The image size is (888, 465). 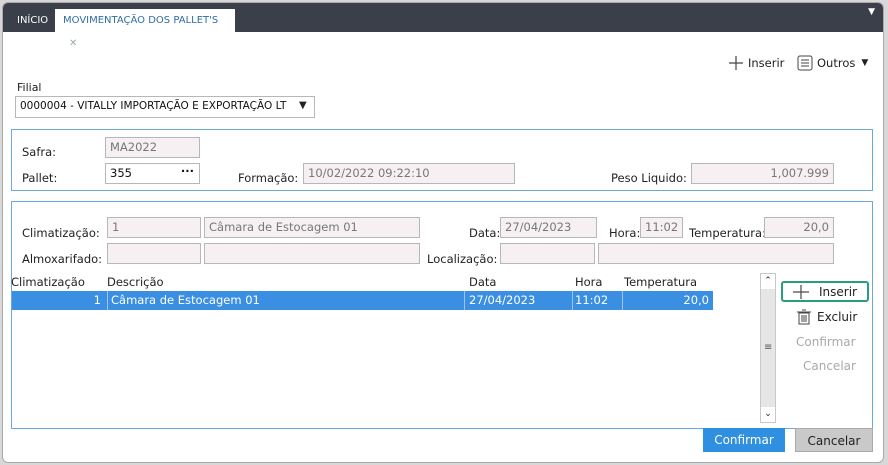 I want to click on peso-label: Peso Liquido:, so click(x=649, y=178).